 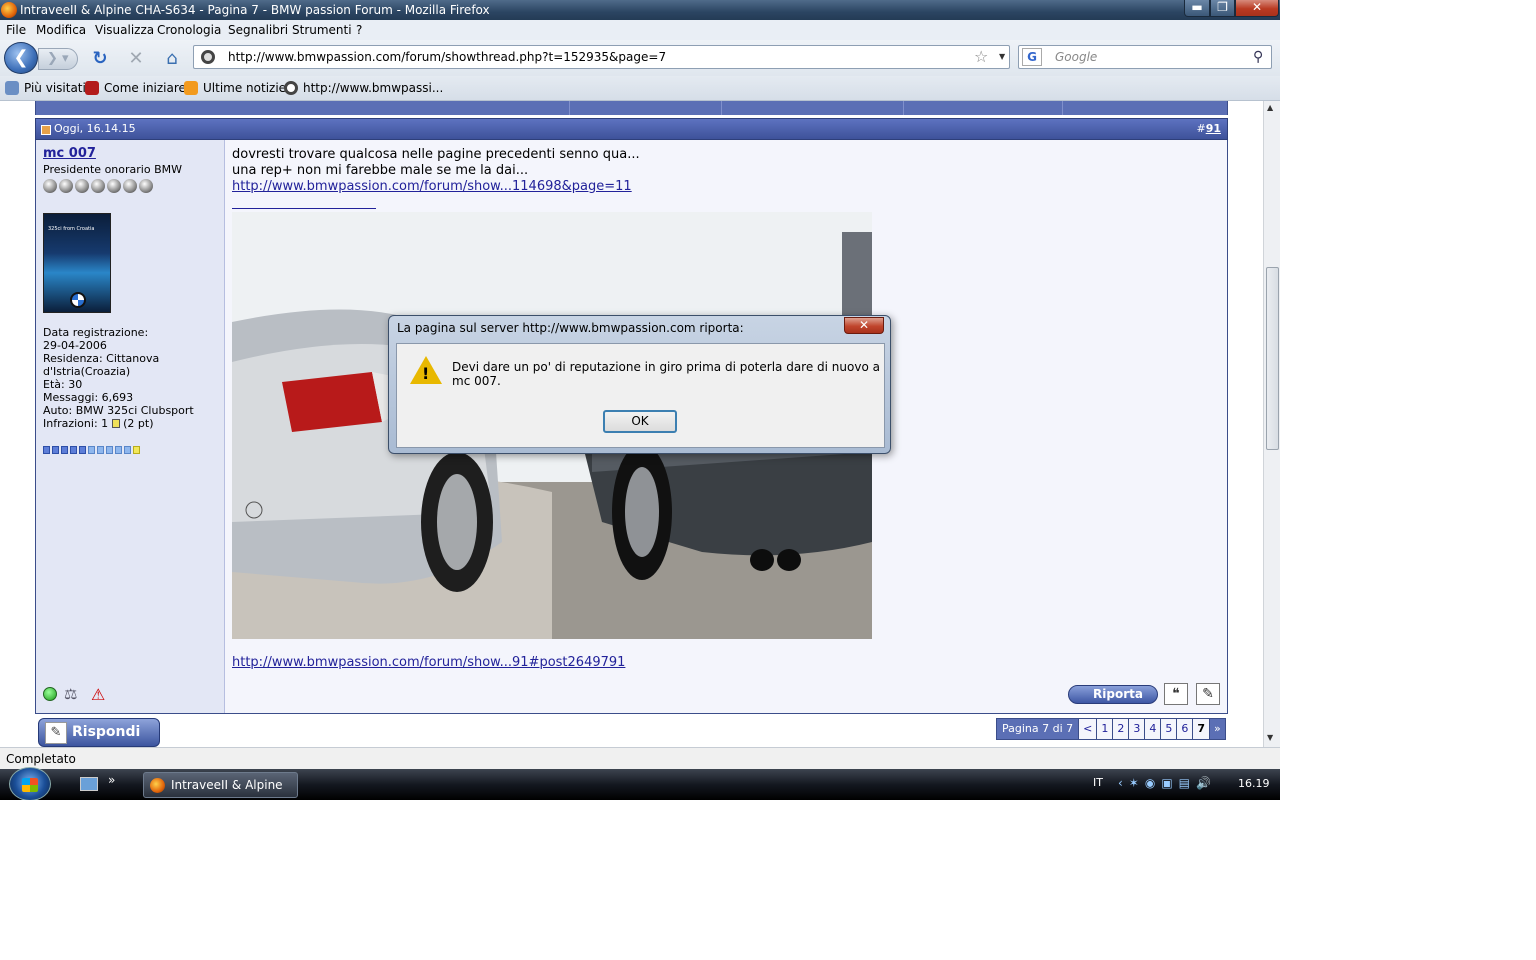 I want to click on infractions: Infrazioni: 1 (2 pt), so click(x=98, y=423).